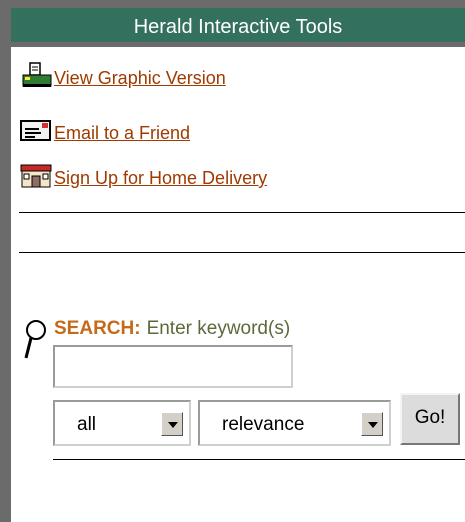 The width and height of the screenshot is (465, 522). Describe the element at coordinates (5, 261) in the screenshot. I see `left-border` at that location.